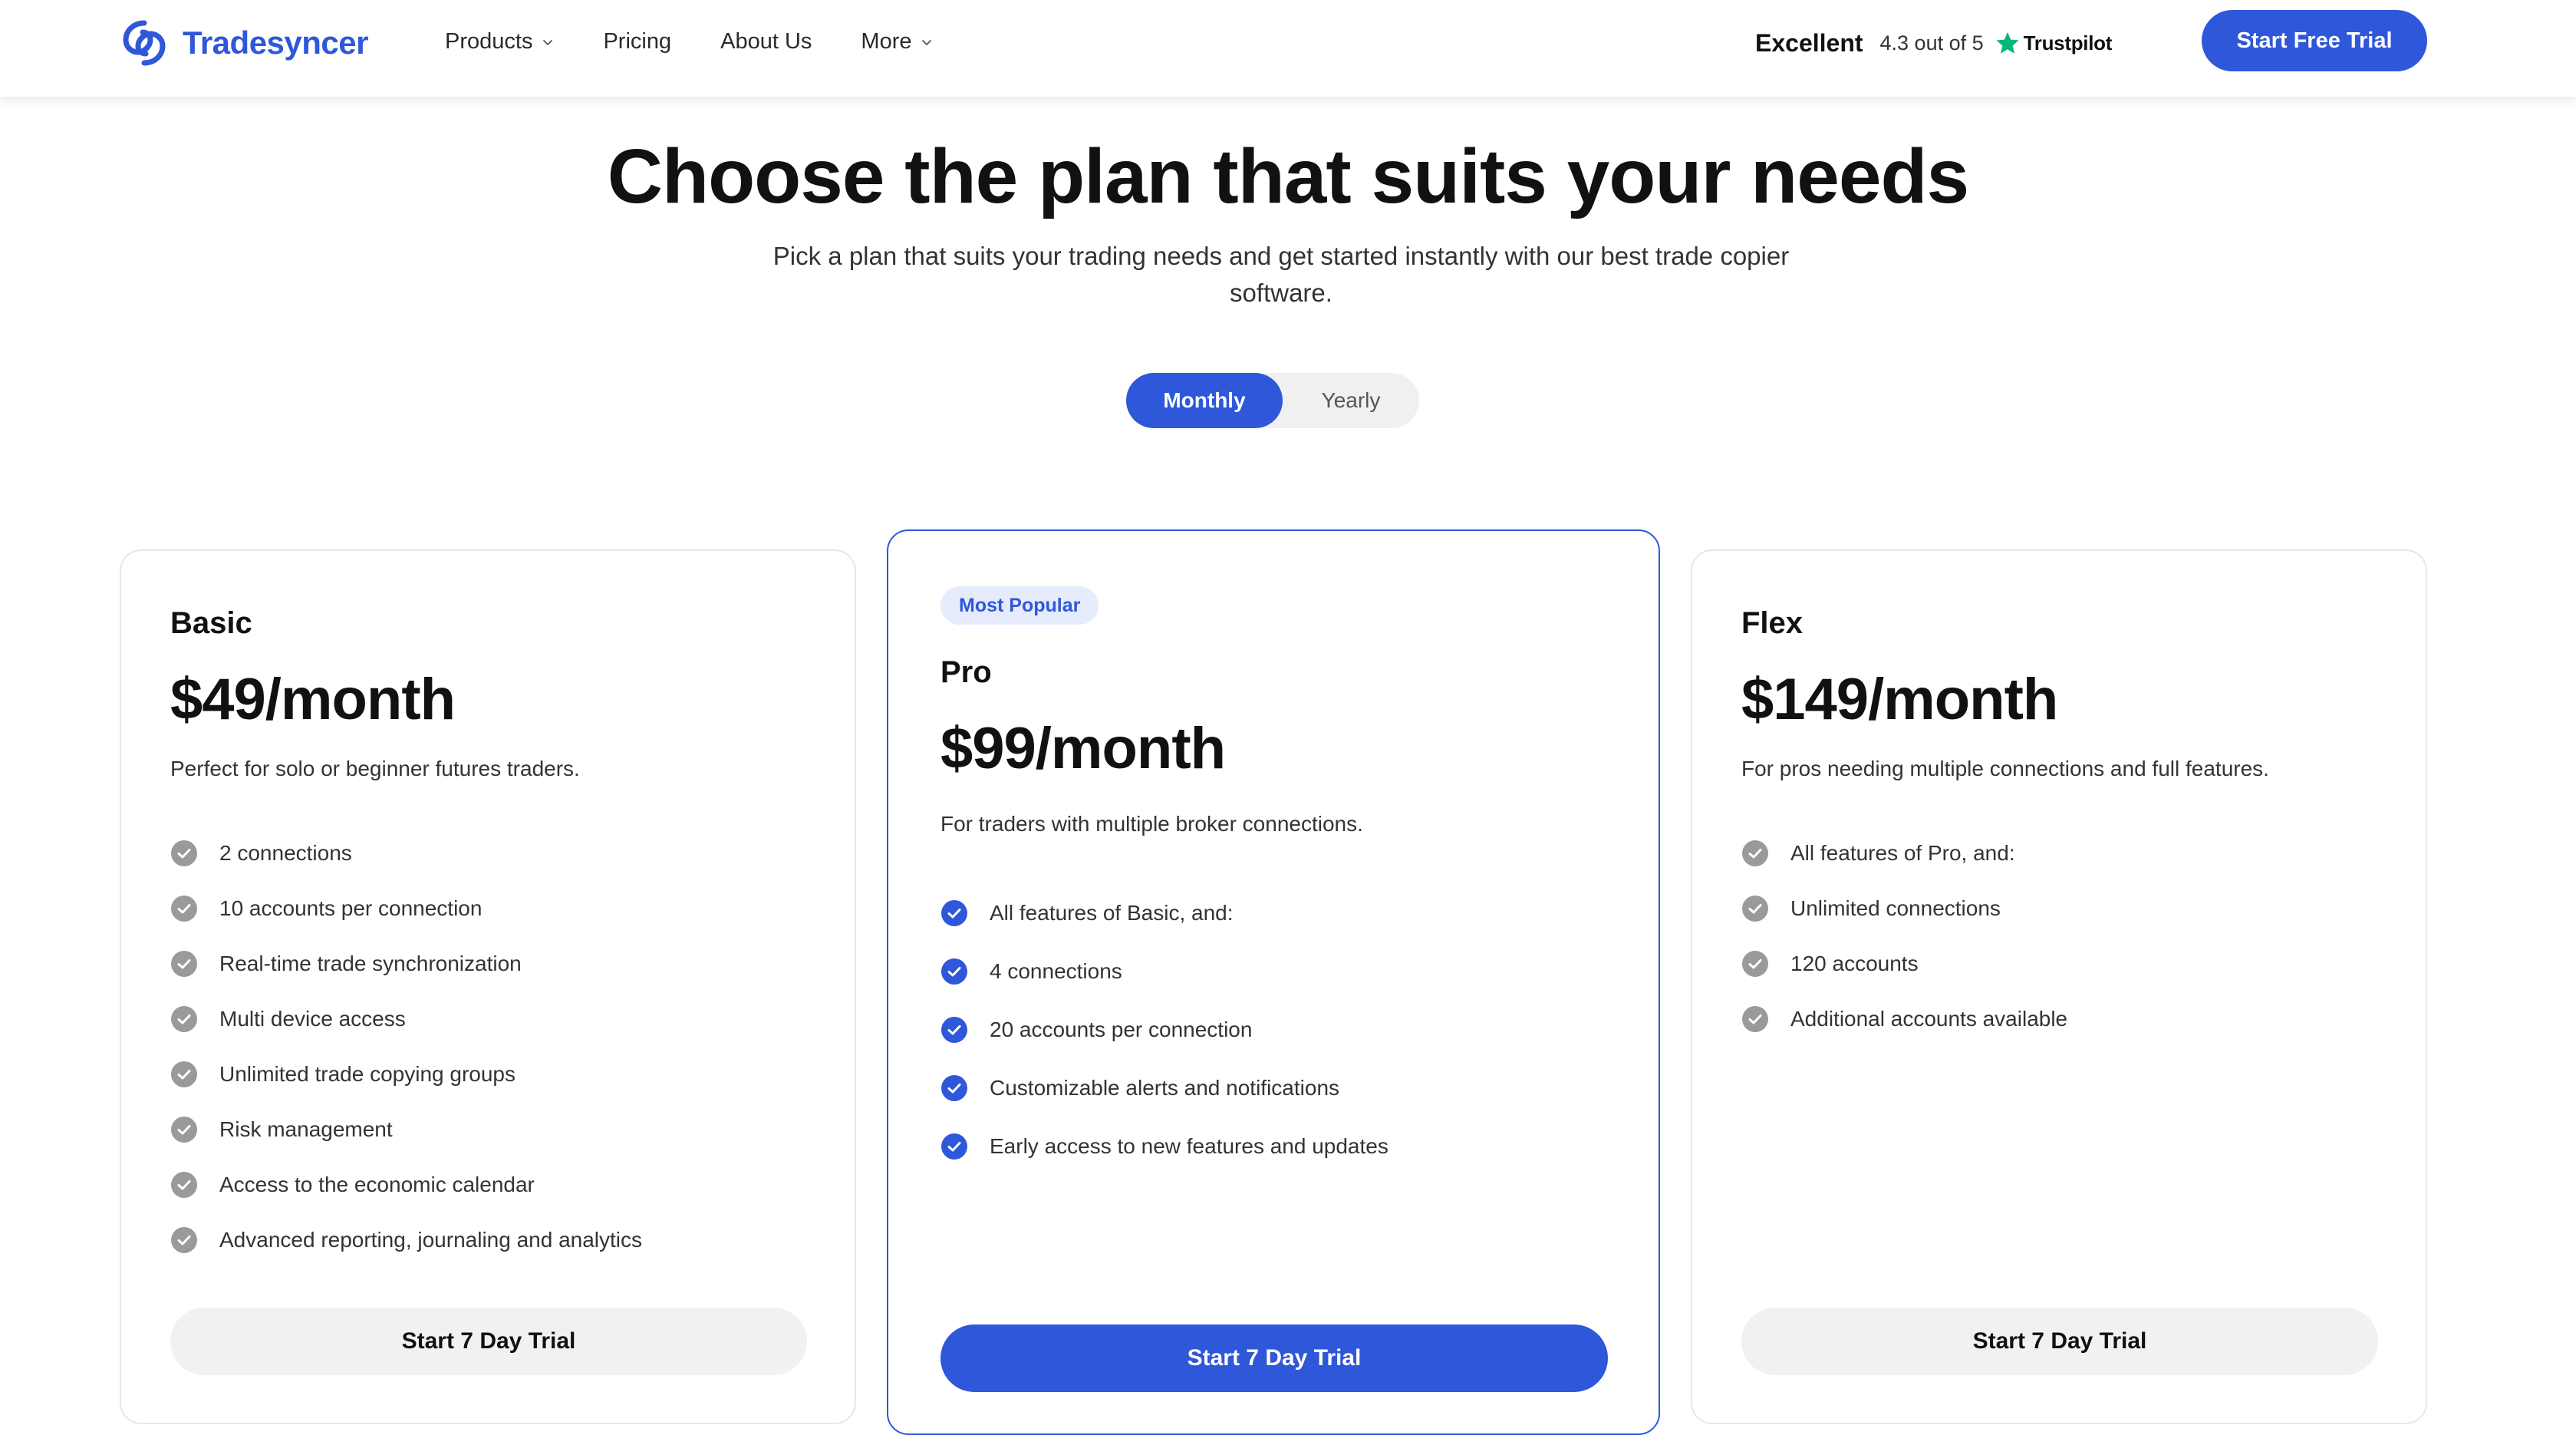  What do you see at coordinates (2068, 42) in the screenshot?
I see `trustpilot-name: Trustpilot` at bounding box center [2068, 42].